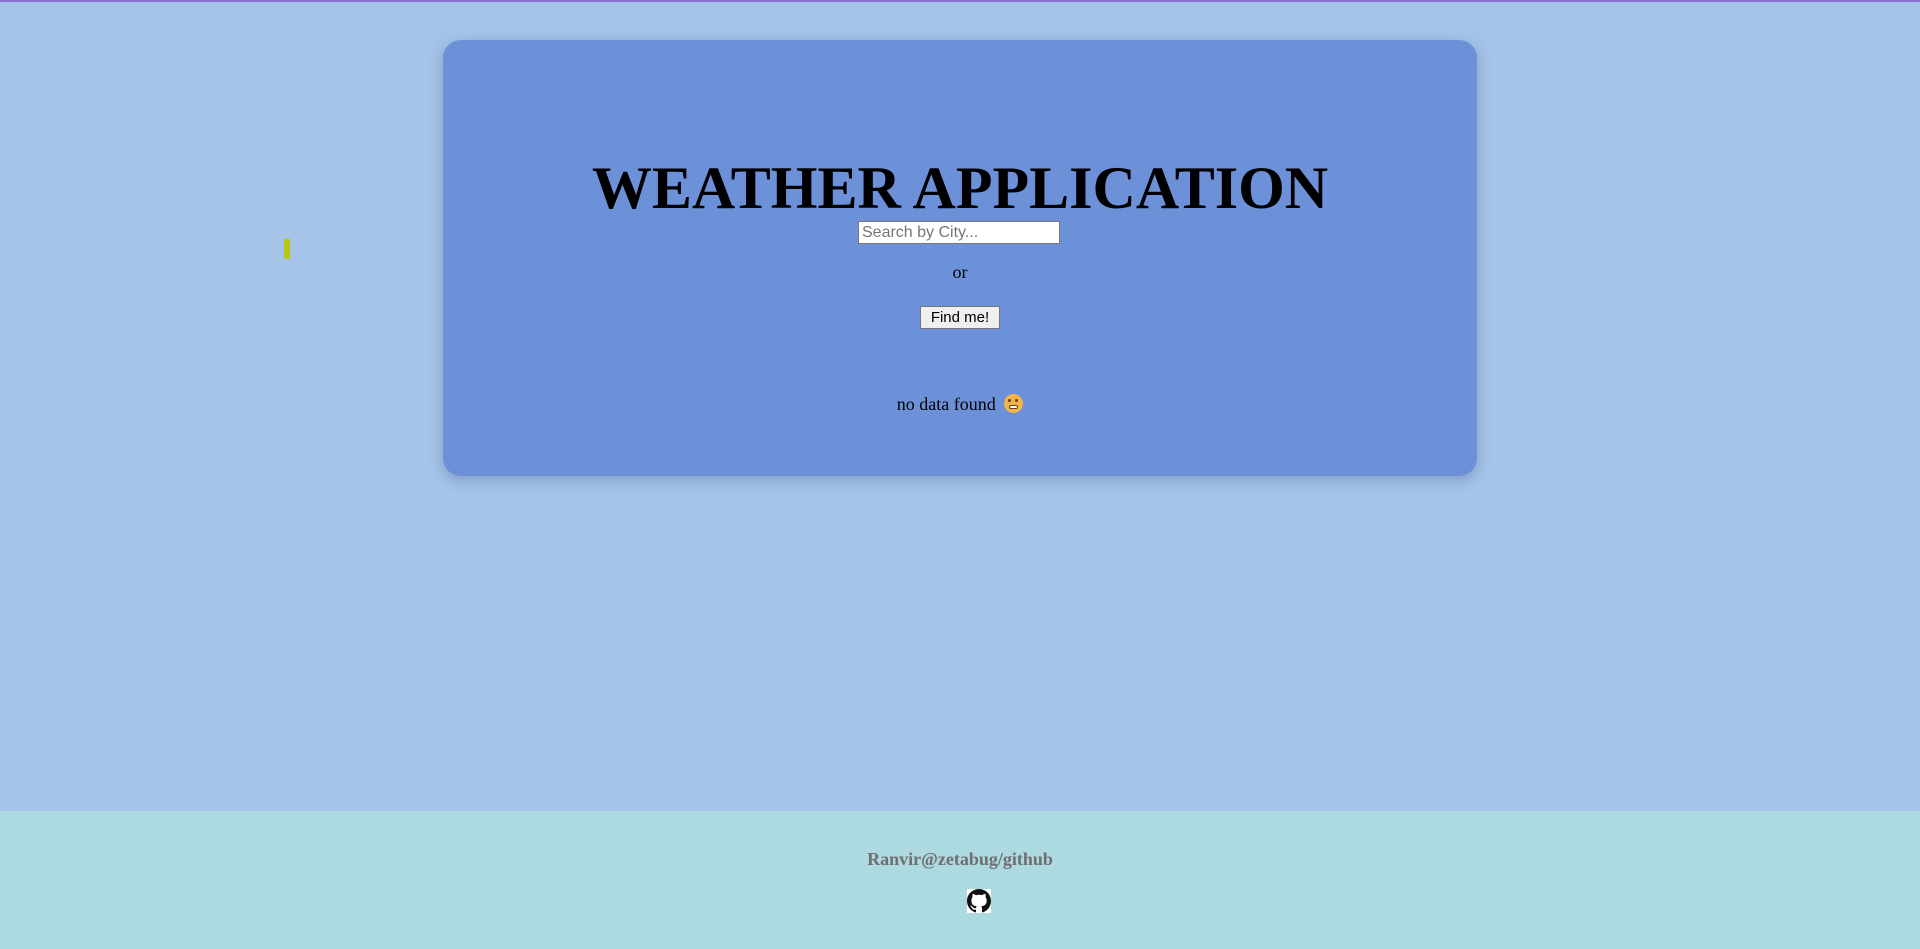 The height and width of the screenshot is (949, 1920). What do you see at coordinates (1014, 403) in the screenshot?
I see `grimacing-face-icon` at bounding box center [1014, 403].